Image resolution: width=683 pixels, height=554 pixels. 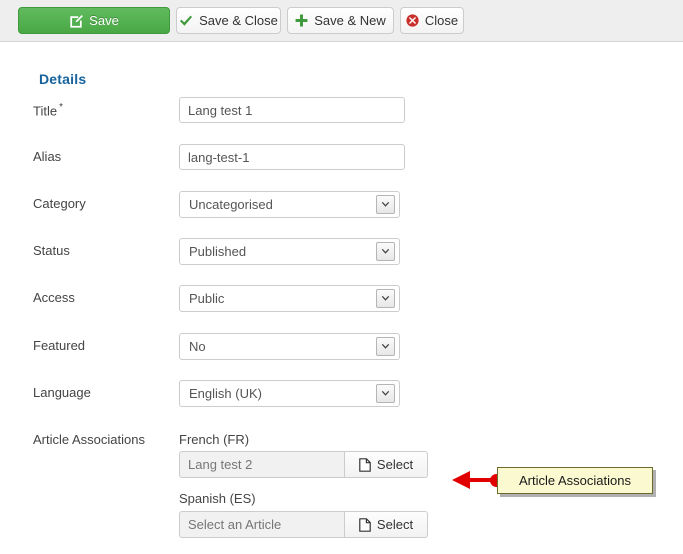 I want to click on save-and-close-button-label: Save & Close, so click(x=238, y=20).